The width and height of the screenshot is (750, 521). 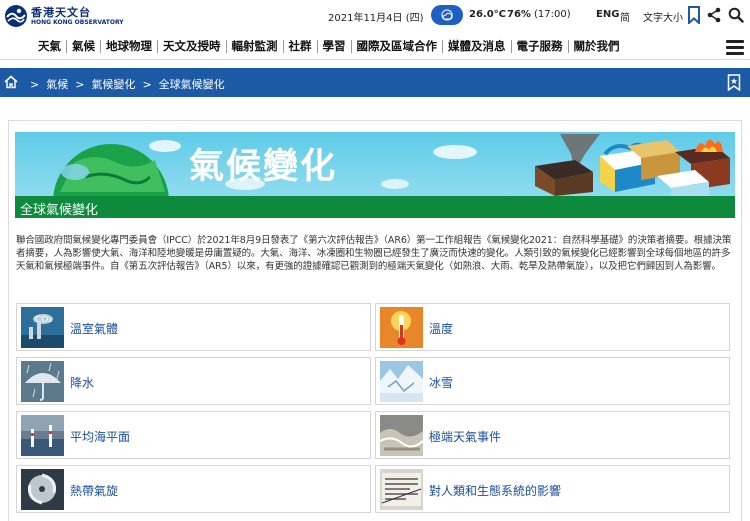 I want to click on section-title-bar: 全球氣候變化, so click(x=375, y=207).